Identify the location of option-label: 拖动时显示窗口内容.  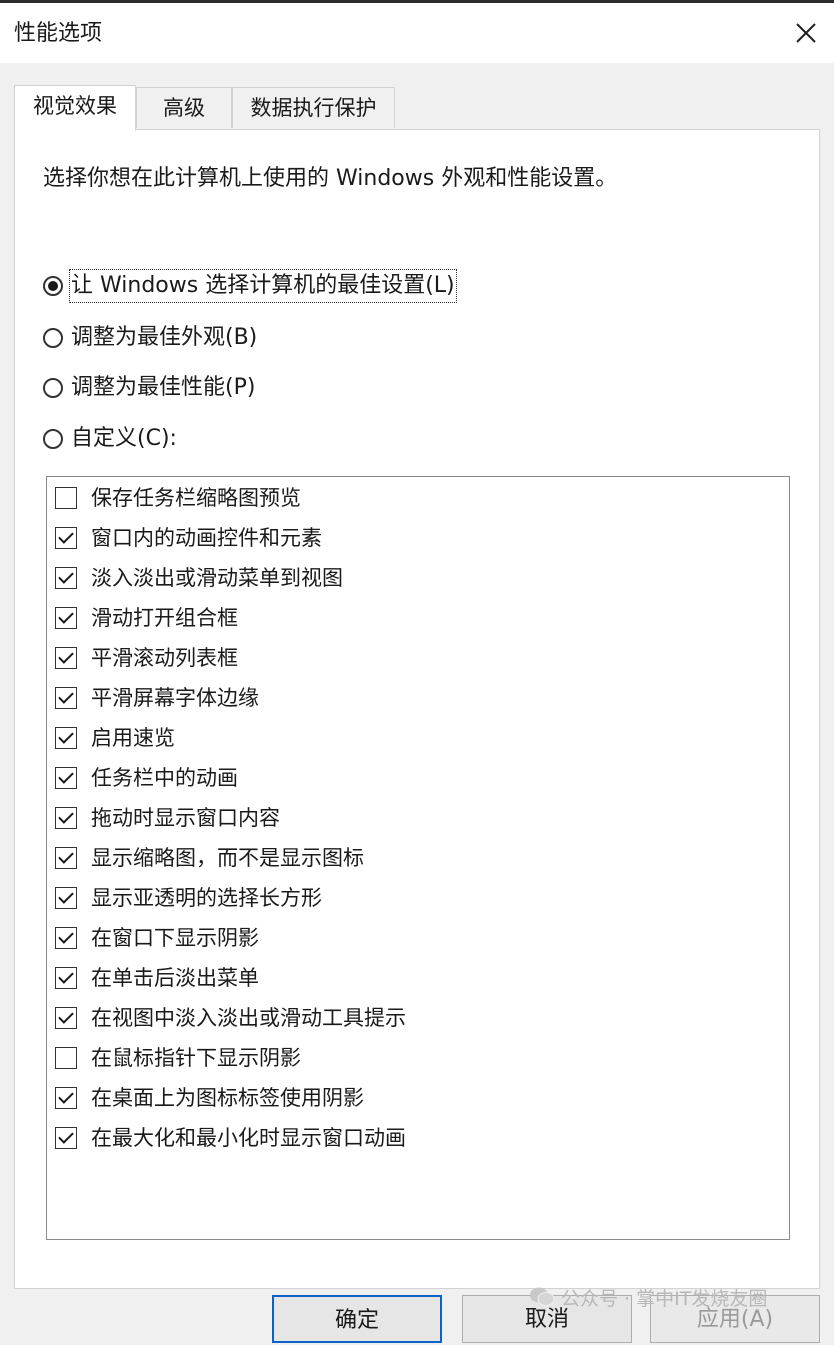
(185, 818).